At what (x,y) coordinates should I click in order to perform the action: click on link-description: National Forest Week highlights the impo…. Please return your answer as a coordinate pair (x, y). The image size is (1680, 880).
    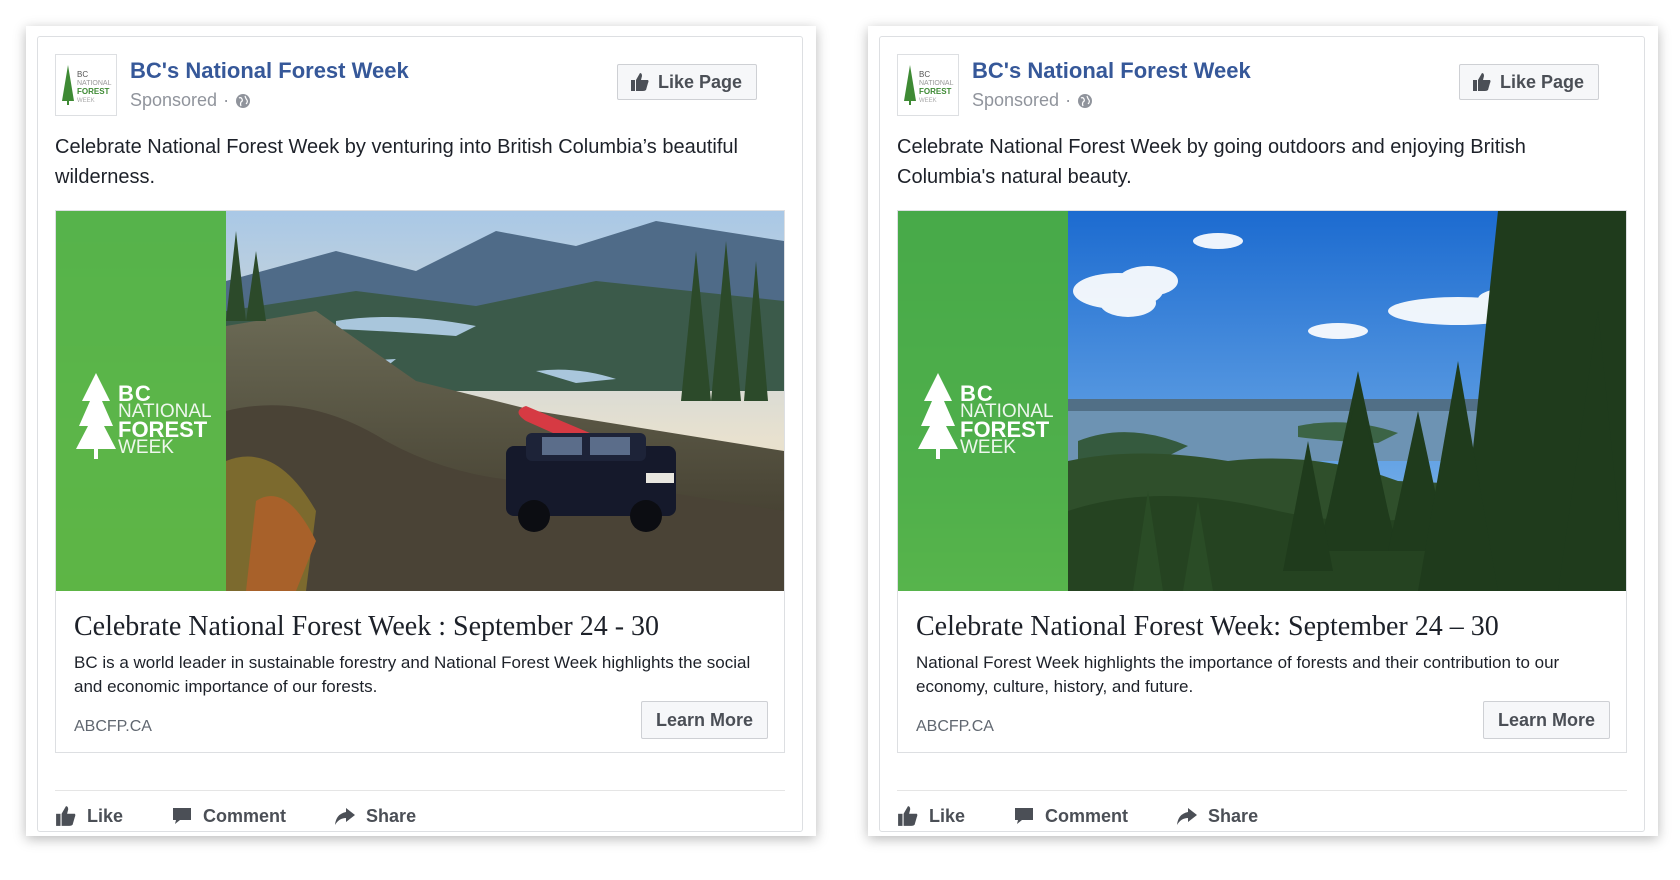
    Looking at the image, I should click on (1238, 674).